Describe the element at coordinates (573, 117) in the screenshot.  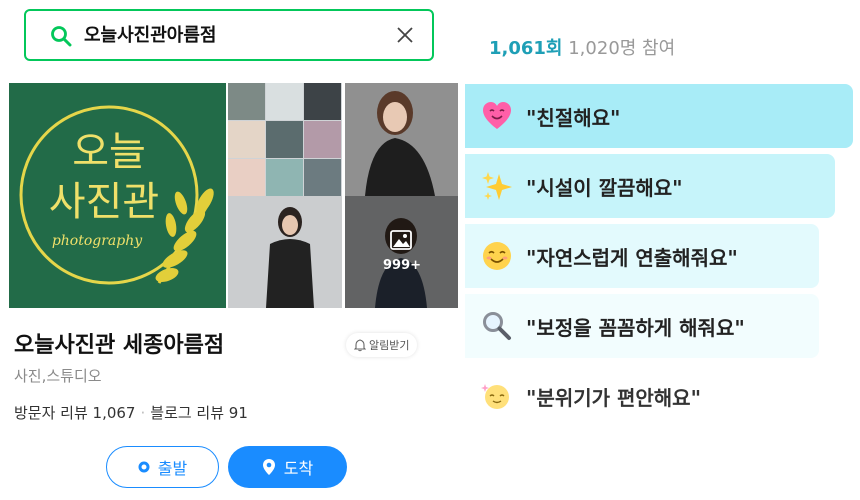
I see `keyword-label: "친절해요"` at that location.